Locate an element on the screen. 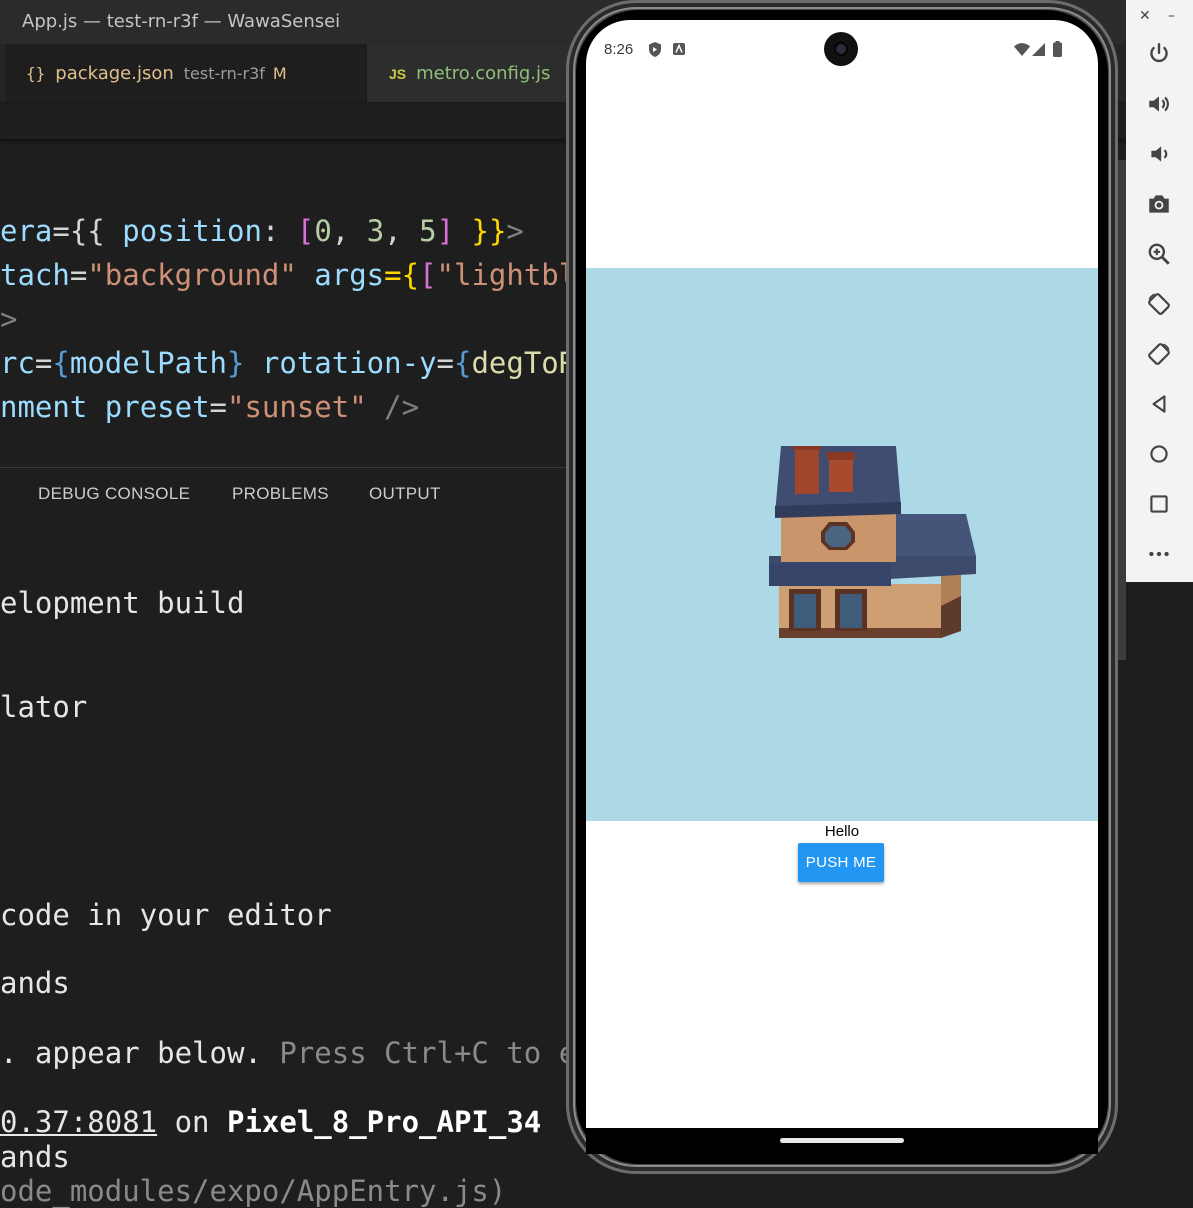 The image size is (1193, 1208). terminal-line: ode_modules/expo/AppEntry.js) is located at coordinates (253, 1191).